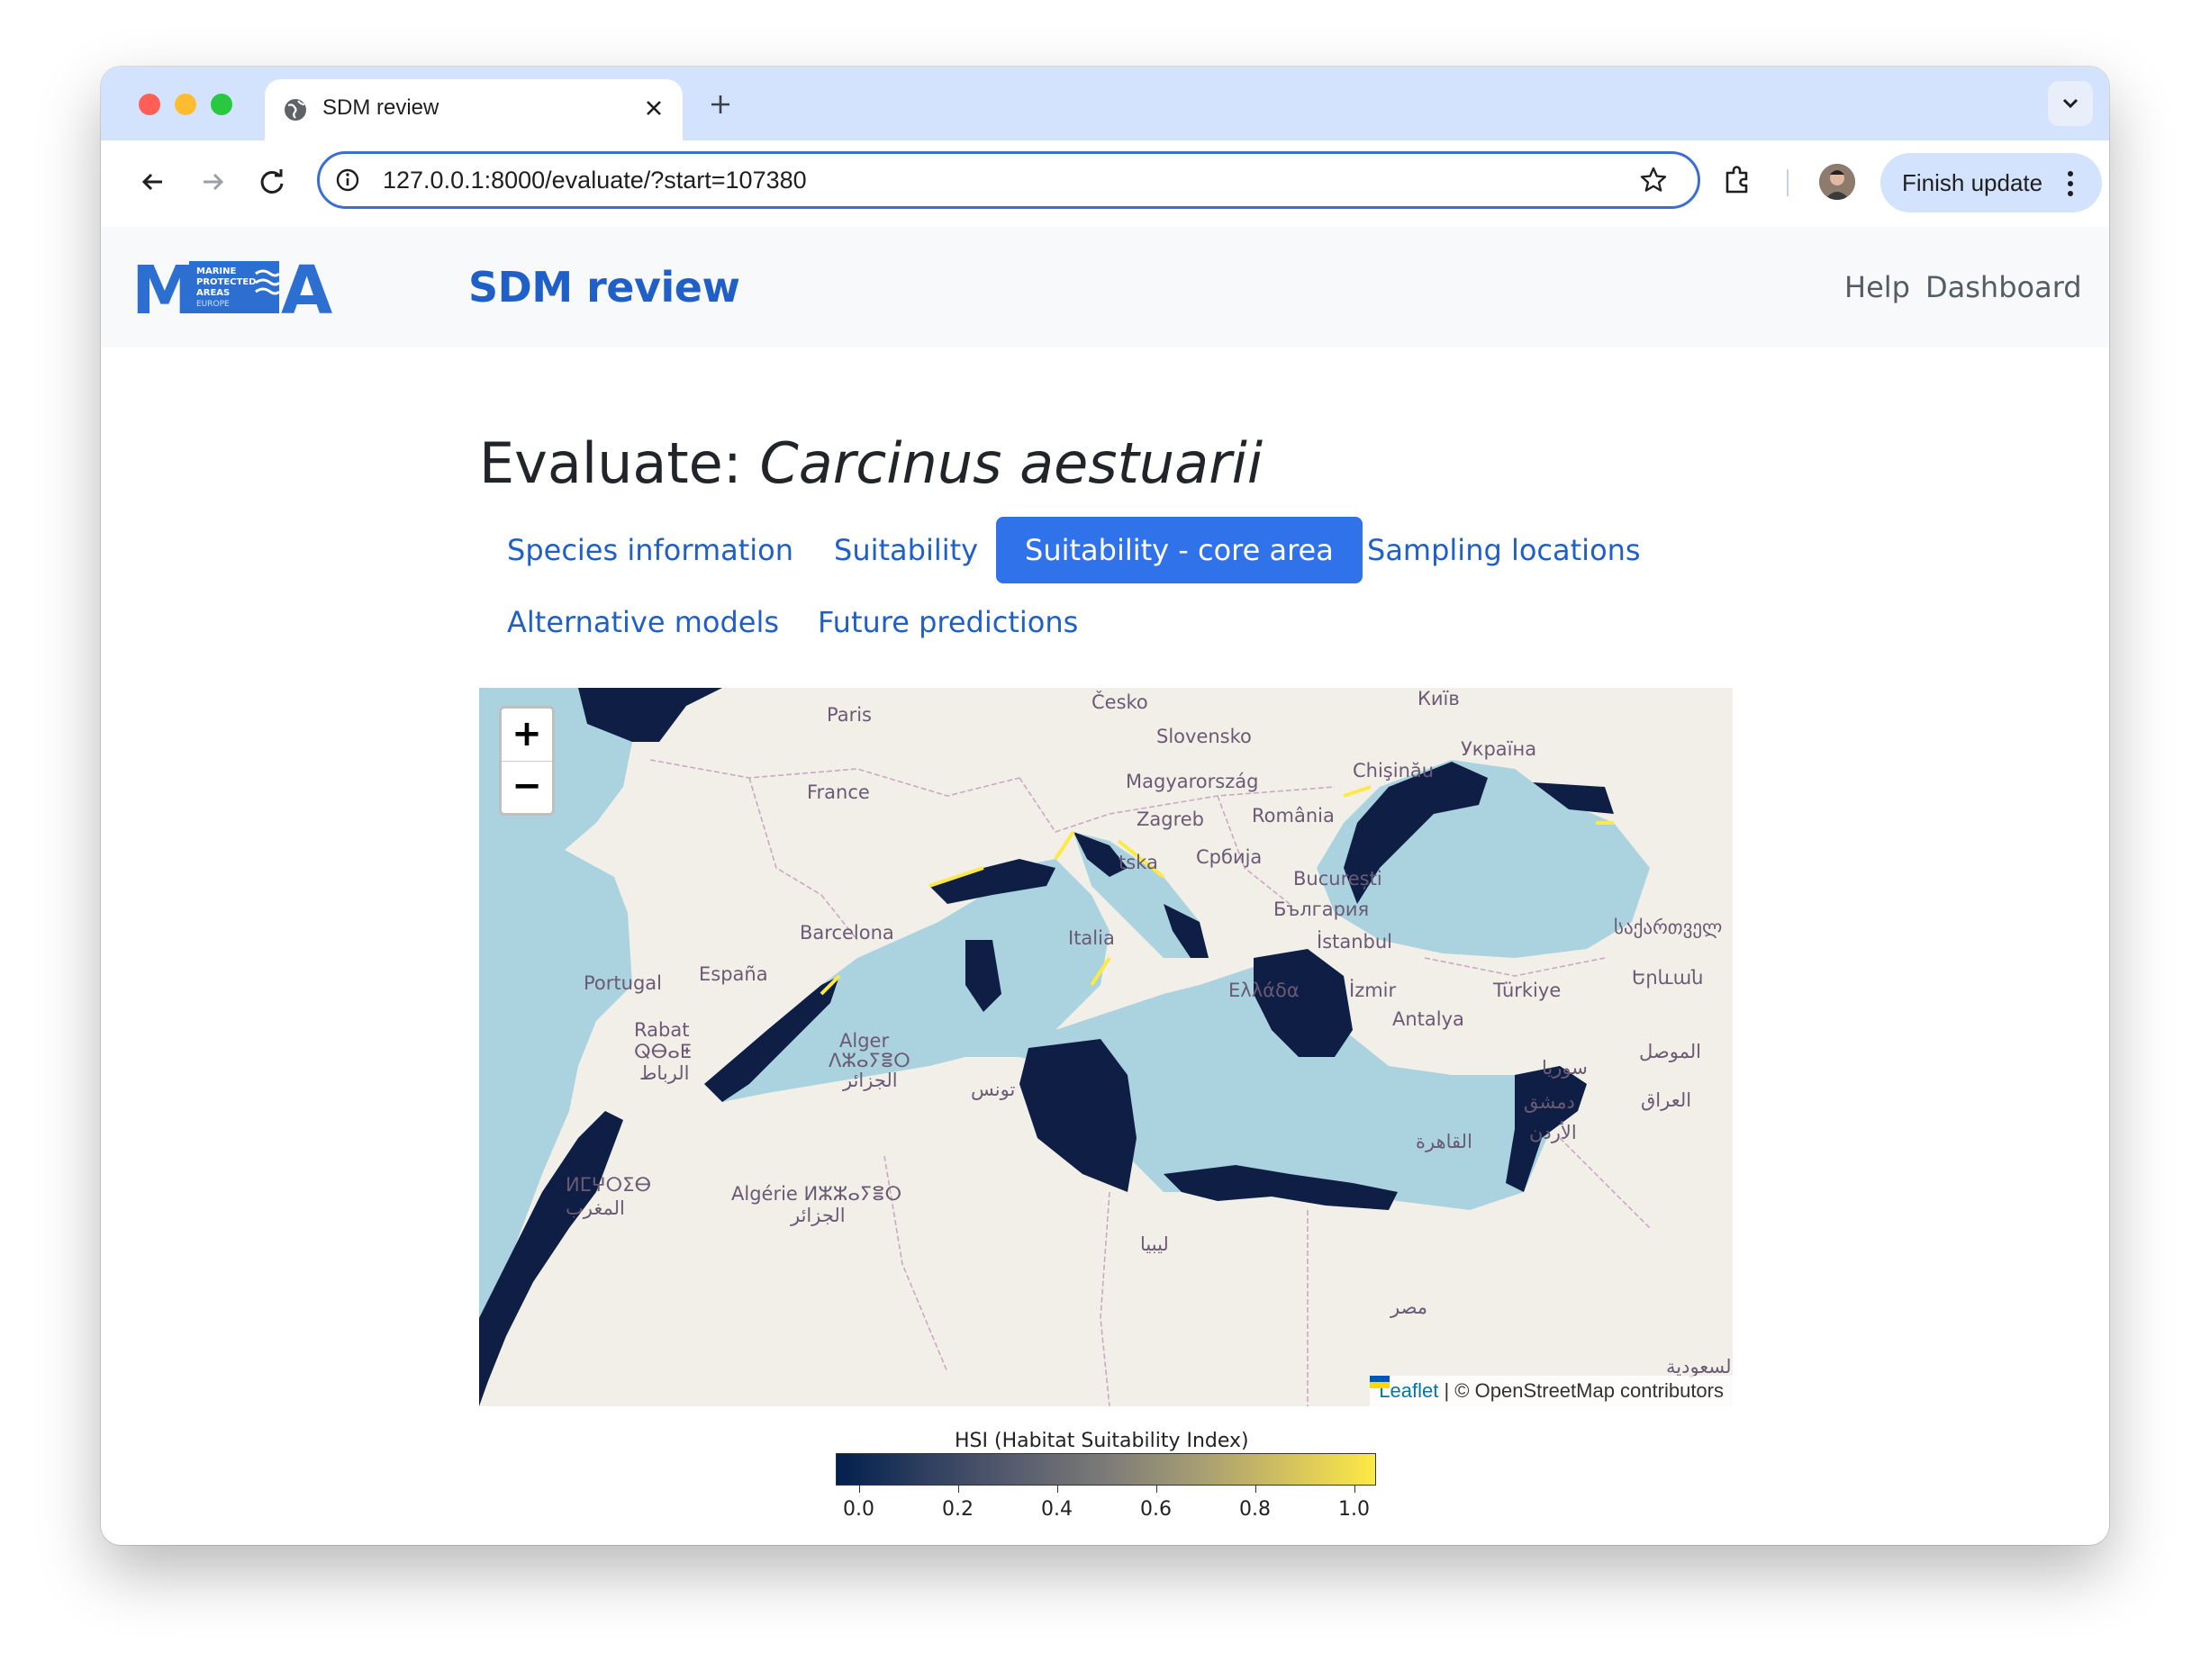  Describe the element at coordinates (1699, 1366) in the screenshot. I see `map-label-saudi: السعودية` at that location.